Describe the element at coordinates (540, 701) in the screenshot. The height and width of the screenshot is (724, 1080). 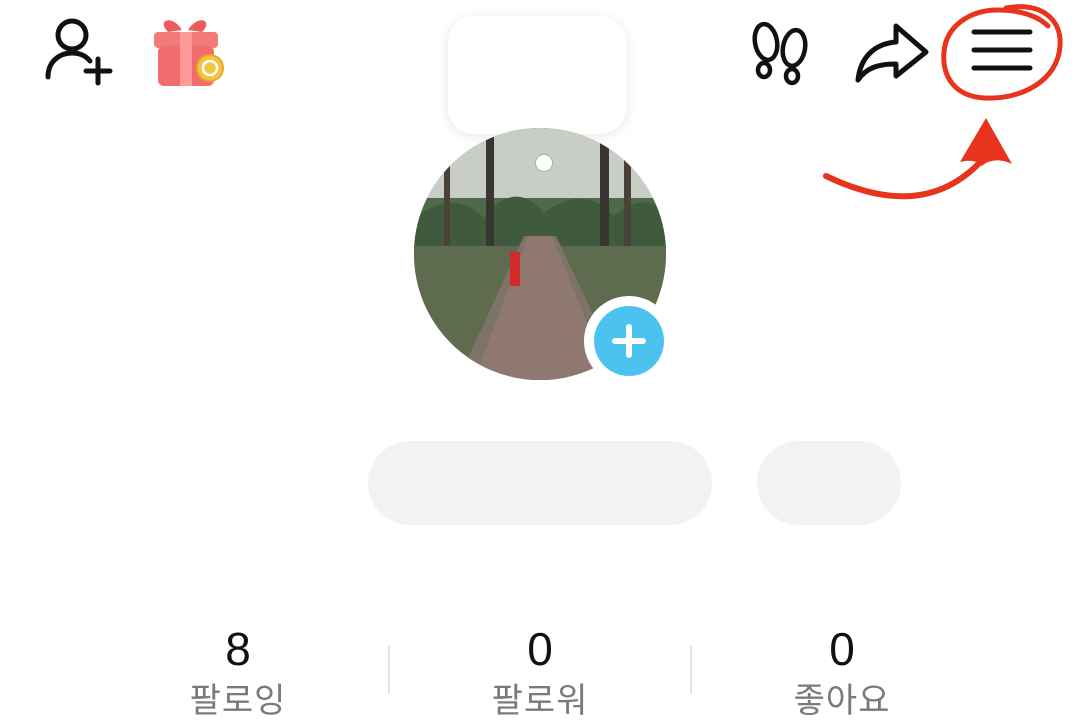
I see `stat-followers-label: 팔로워` at that location.